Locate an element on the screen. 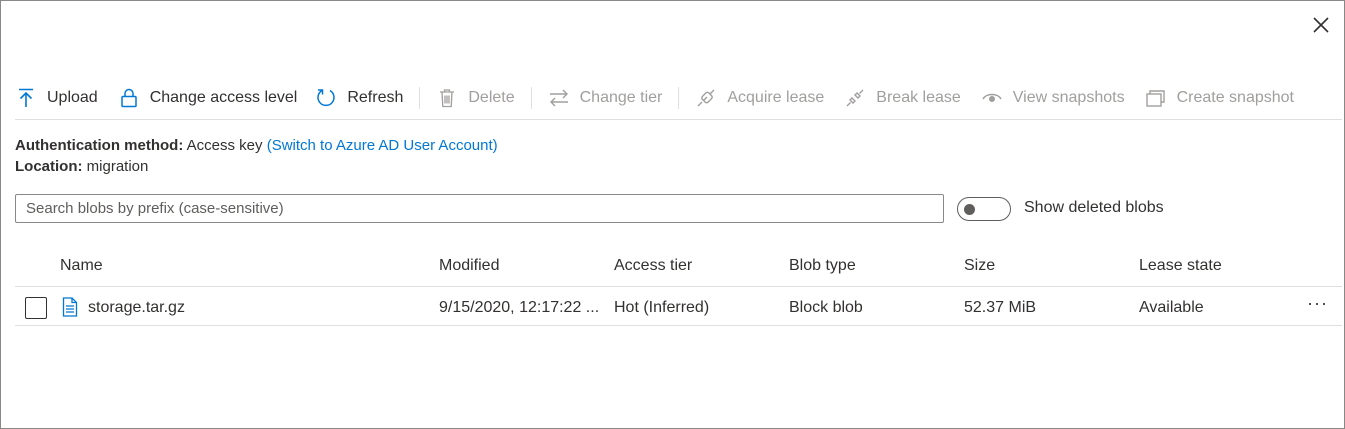 This screenshot has width=1345, height=429. delete-label: Delete is located at coordinates (491, 97).